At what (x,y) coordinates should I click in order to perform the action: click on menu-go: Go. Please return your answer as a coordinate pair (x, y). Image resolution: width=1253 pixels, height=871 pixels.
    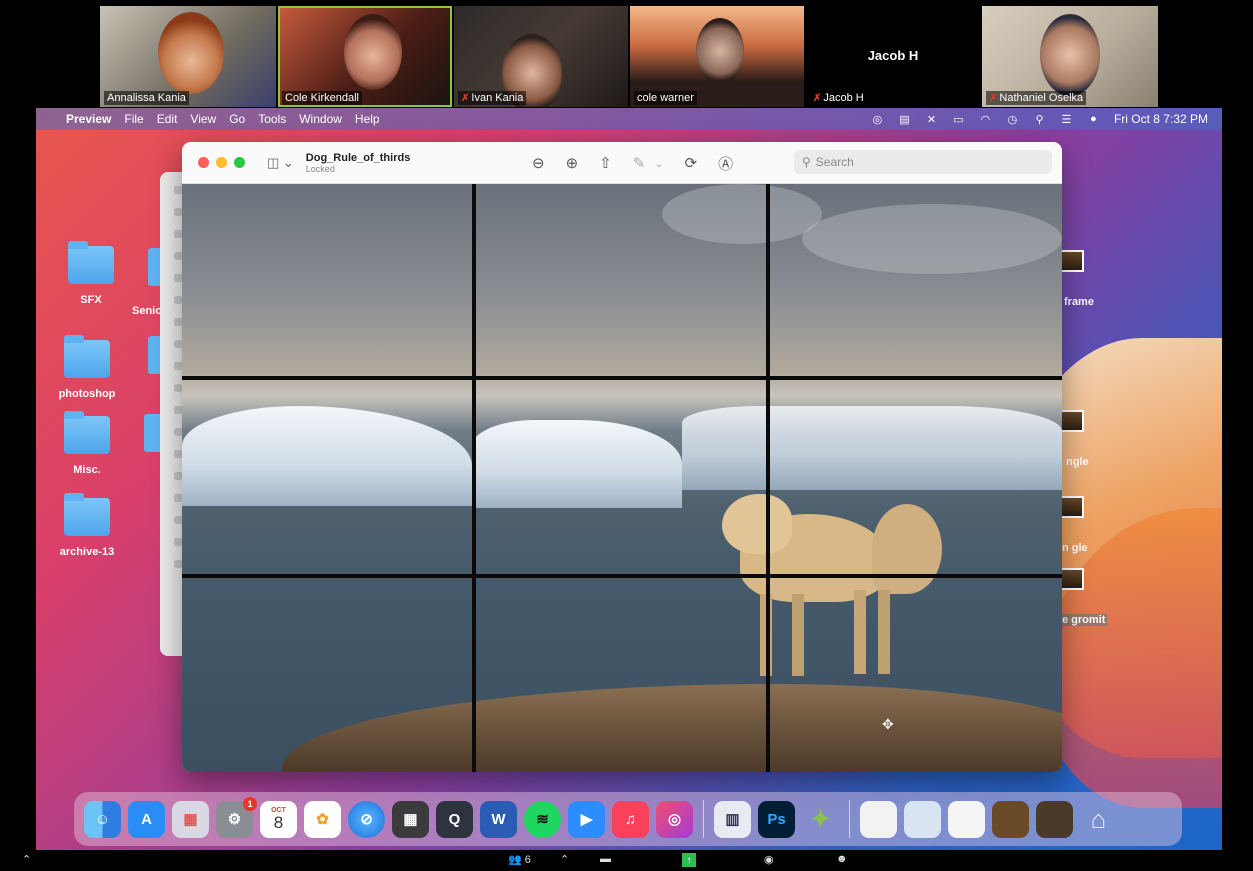
    Looking at the image, I should click on (237, 119).